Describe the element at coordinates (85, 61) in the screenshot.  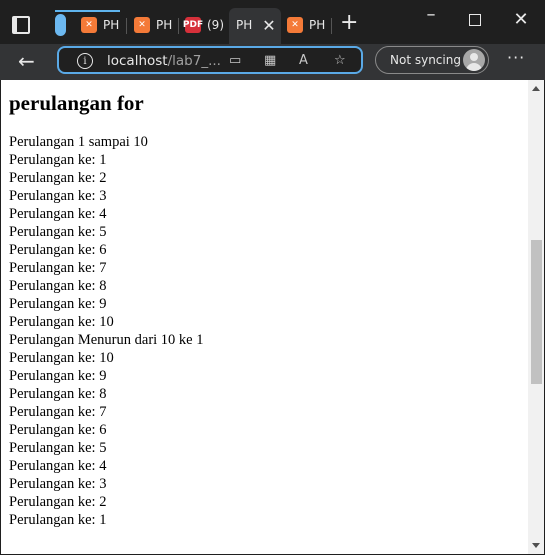
I see `info-icon: i` at that location.